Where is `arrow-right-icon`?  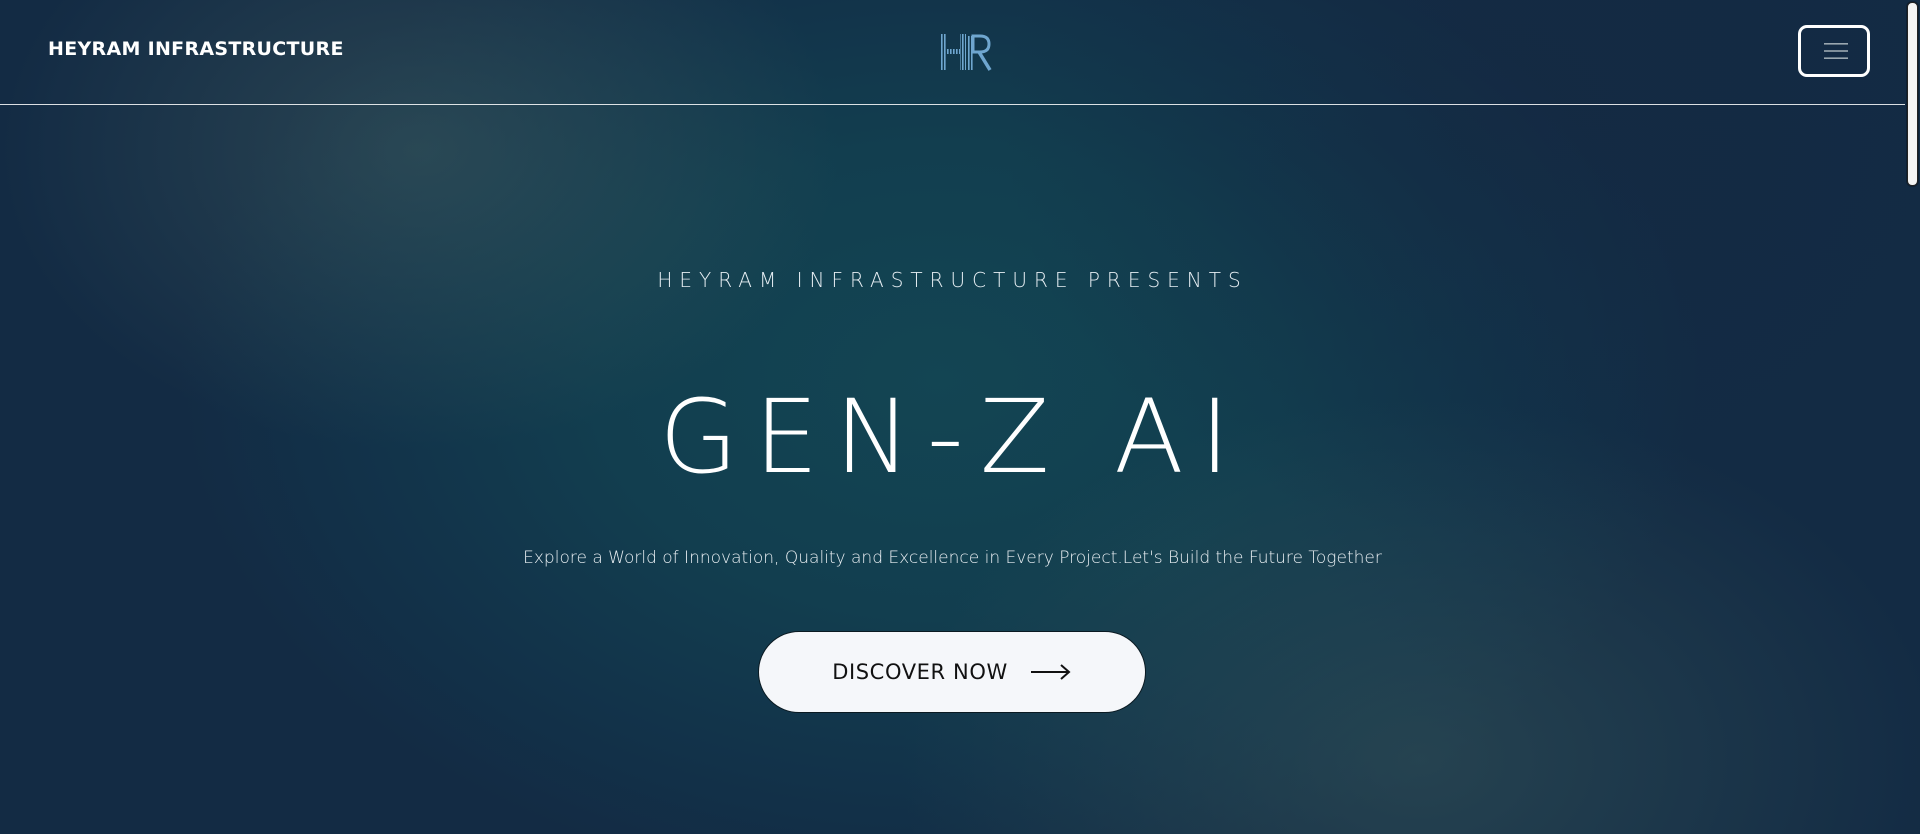
arrow-right-icon is located at coordinates (1050, 672).